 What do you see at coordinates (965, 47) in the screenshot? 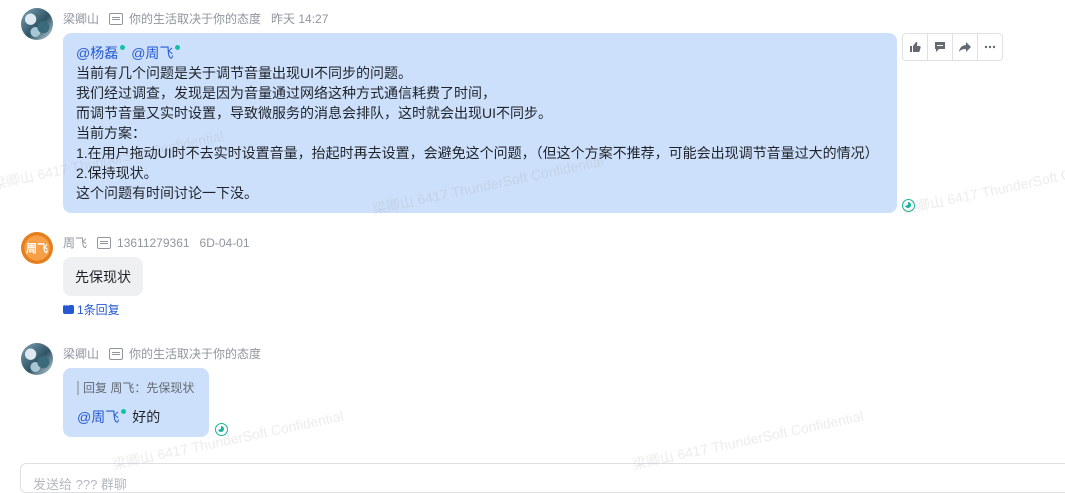
I see `forward-icon` at bounding box center [965, 47].